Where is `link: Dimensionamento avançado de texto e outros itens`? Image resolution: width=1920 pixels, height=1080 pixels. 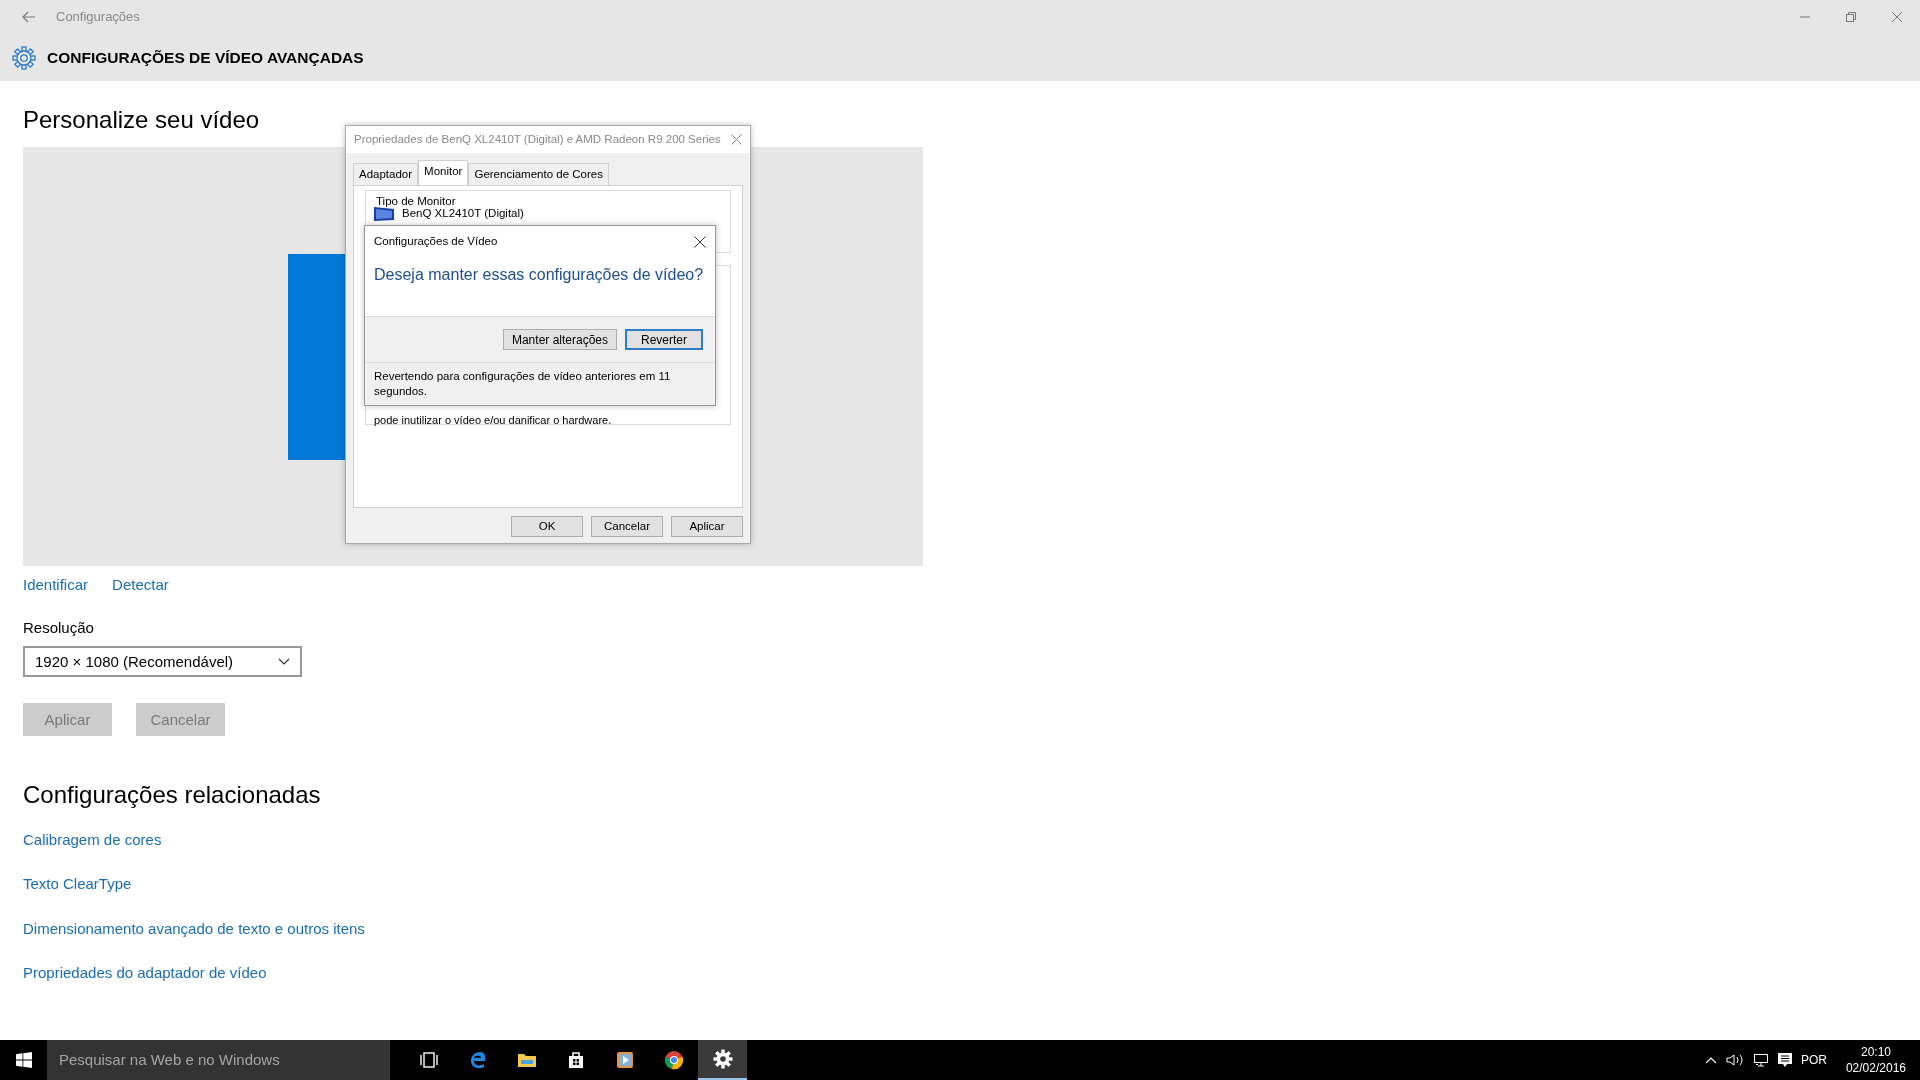 link: Dimensionamento avançado de texto e outros itens is located at coordinates (194, 929).